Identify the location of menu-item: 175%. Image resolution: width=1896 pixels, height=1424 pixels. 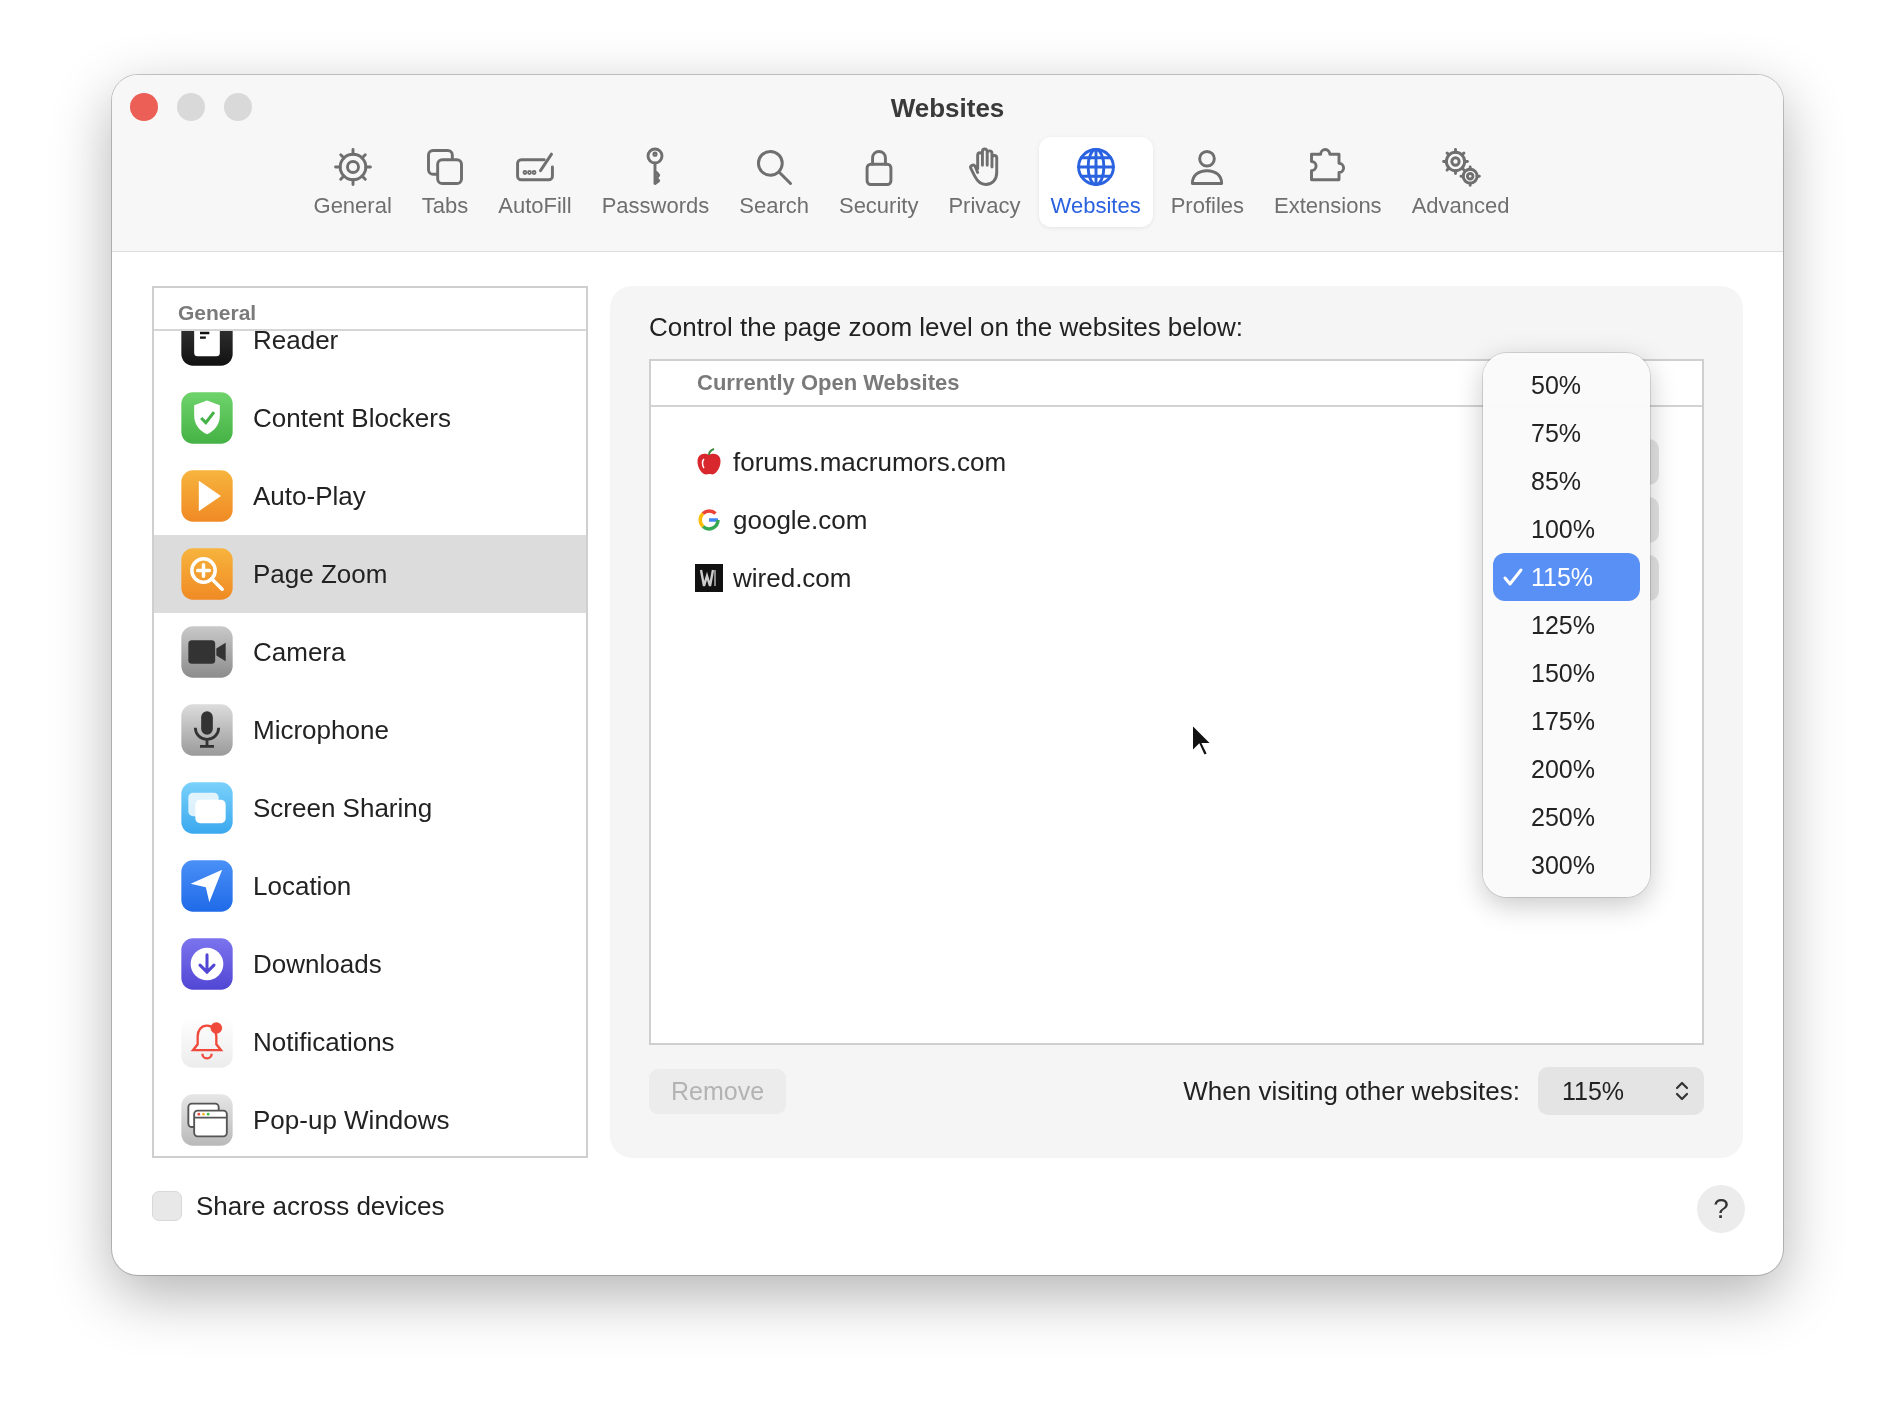
(1566, 721).